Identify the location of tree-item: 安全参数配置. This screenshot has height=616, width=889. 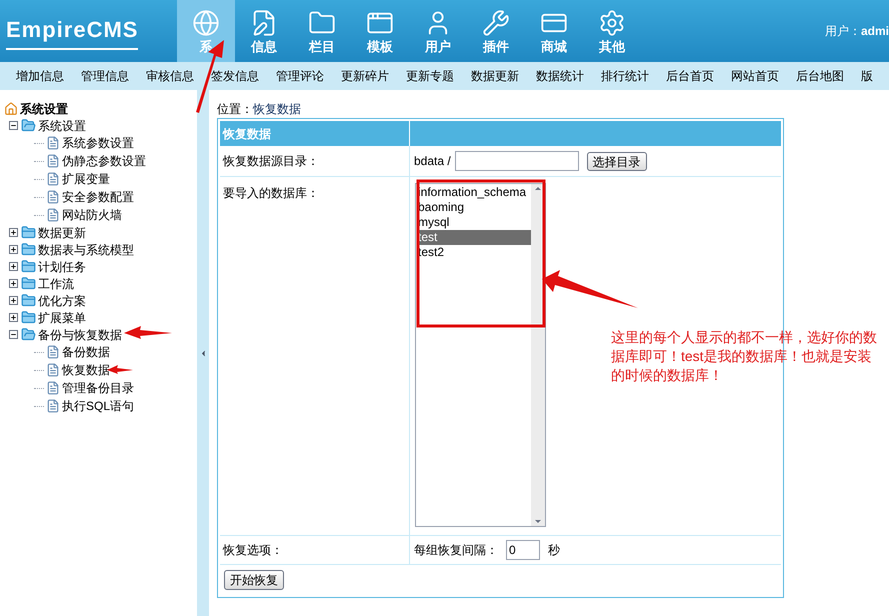
(98, 197).